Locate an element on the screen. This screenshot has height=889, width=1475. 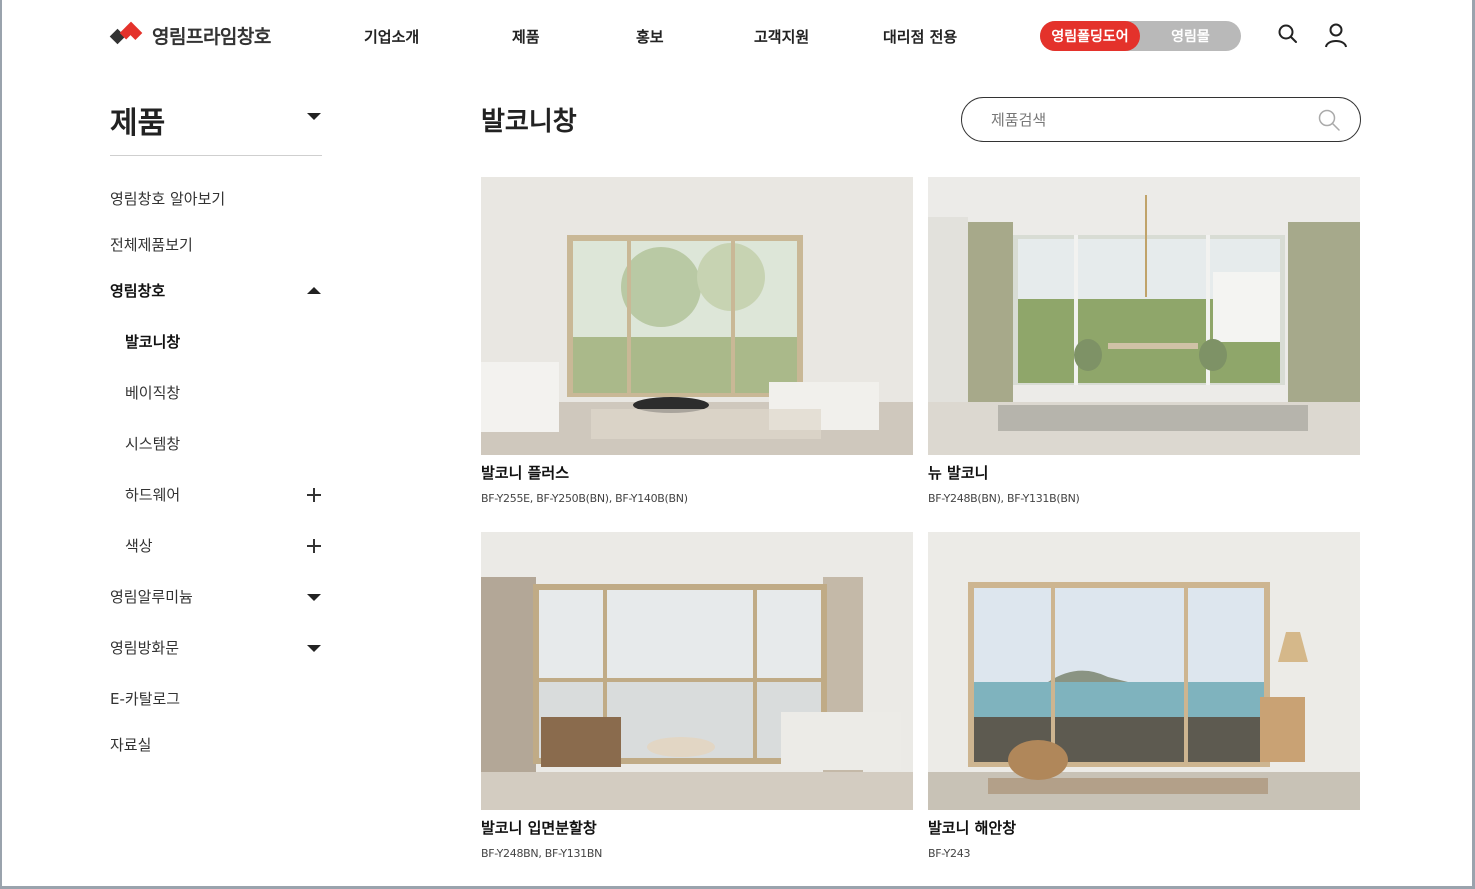
sidebar-item-archive: 자료실 is located at coordinates (130, 744).